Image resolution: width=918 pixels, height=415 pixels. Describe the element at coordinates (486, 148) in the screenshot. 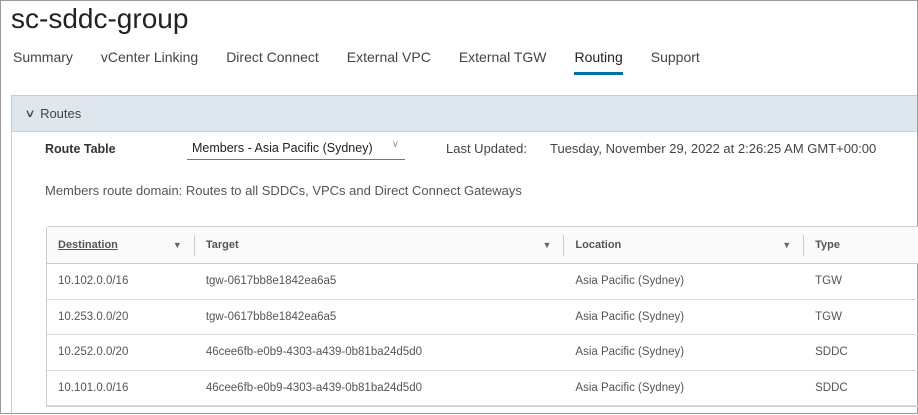

I see `last-updated-label: Last Updated:` at that location.